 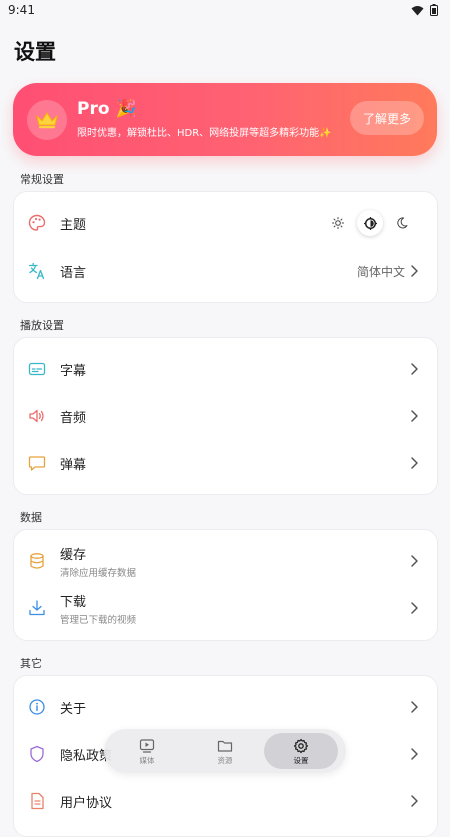 I want to click on pro-banner: Pro 🎉 限时优惠，解锁杜比、HDR、网络投屏等超多精彩功能✨ 了解更多, so click(x=225, y=119).